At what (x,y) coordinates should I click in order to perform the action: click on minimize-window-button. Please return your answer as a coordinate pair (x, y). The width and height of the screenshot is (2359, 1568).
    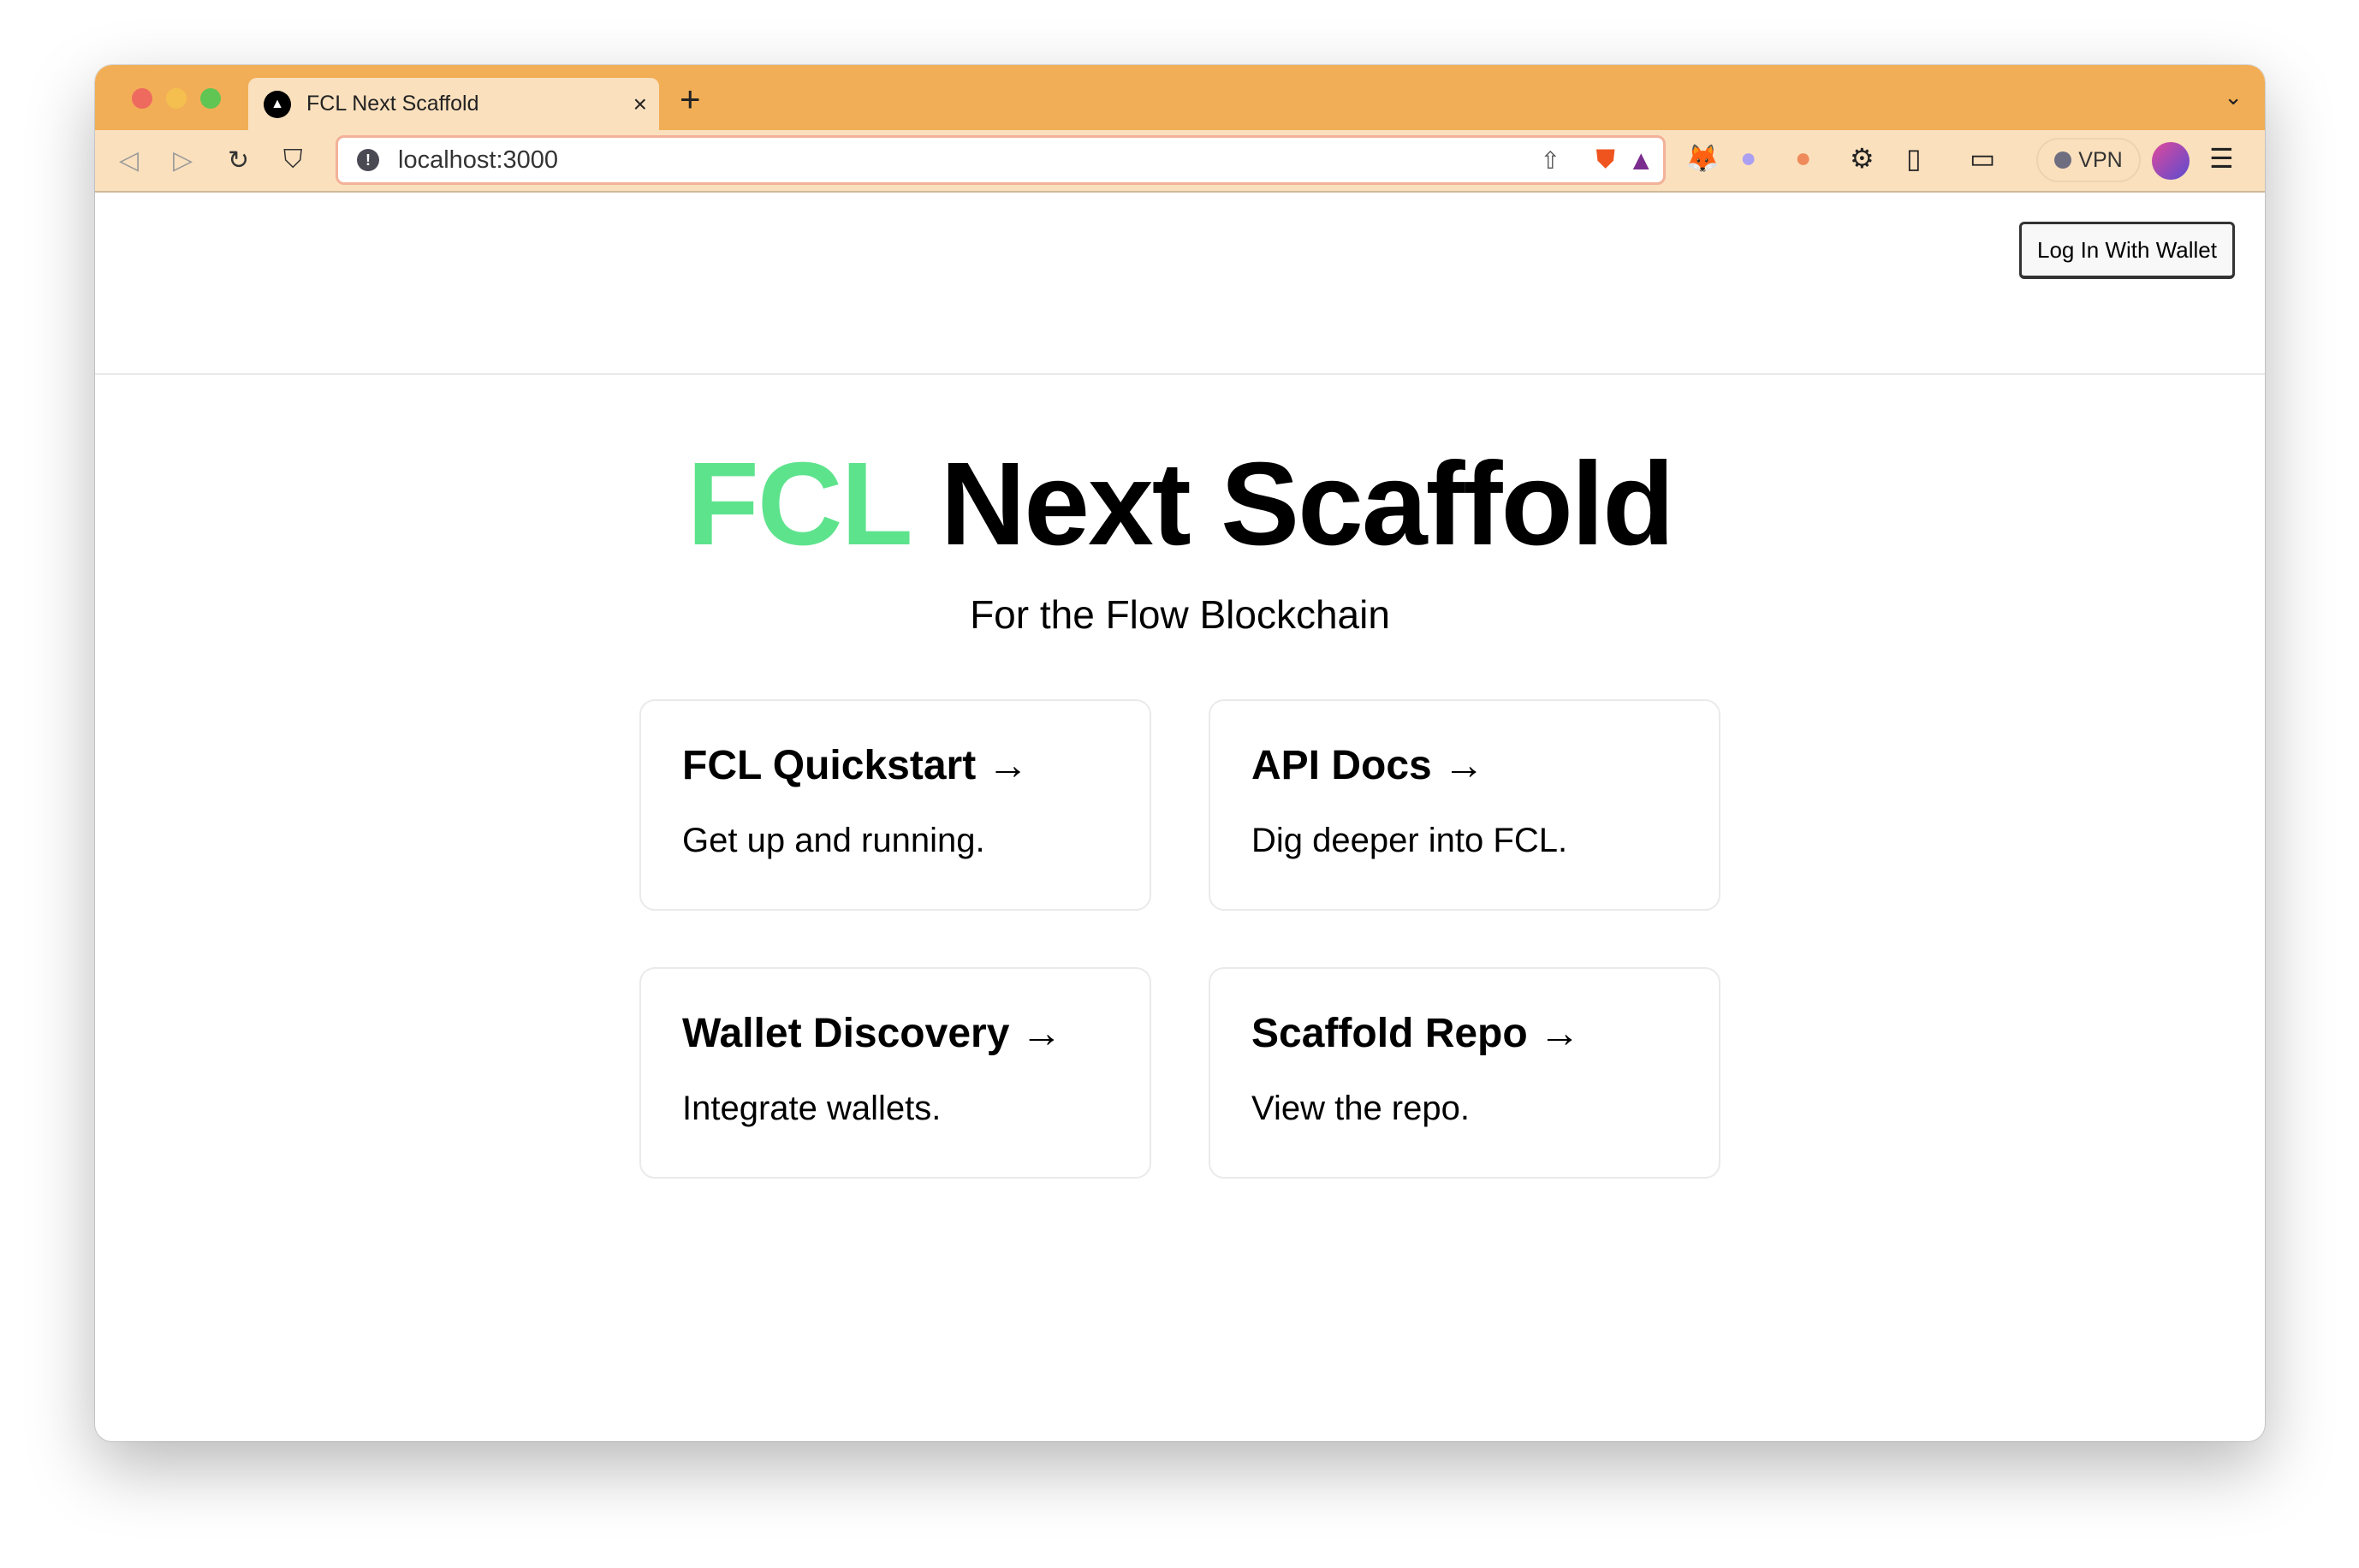
    Looking at the image, I should click on (176, 98).